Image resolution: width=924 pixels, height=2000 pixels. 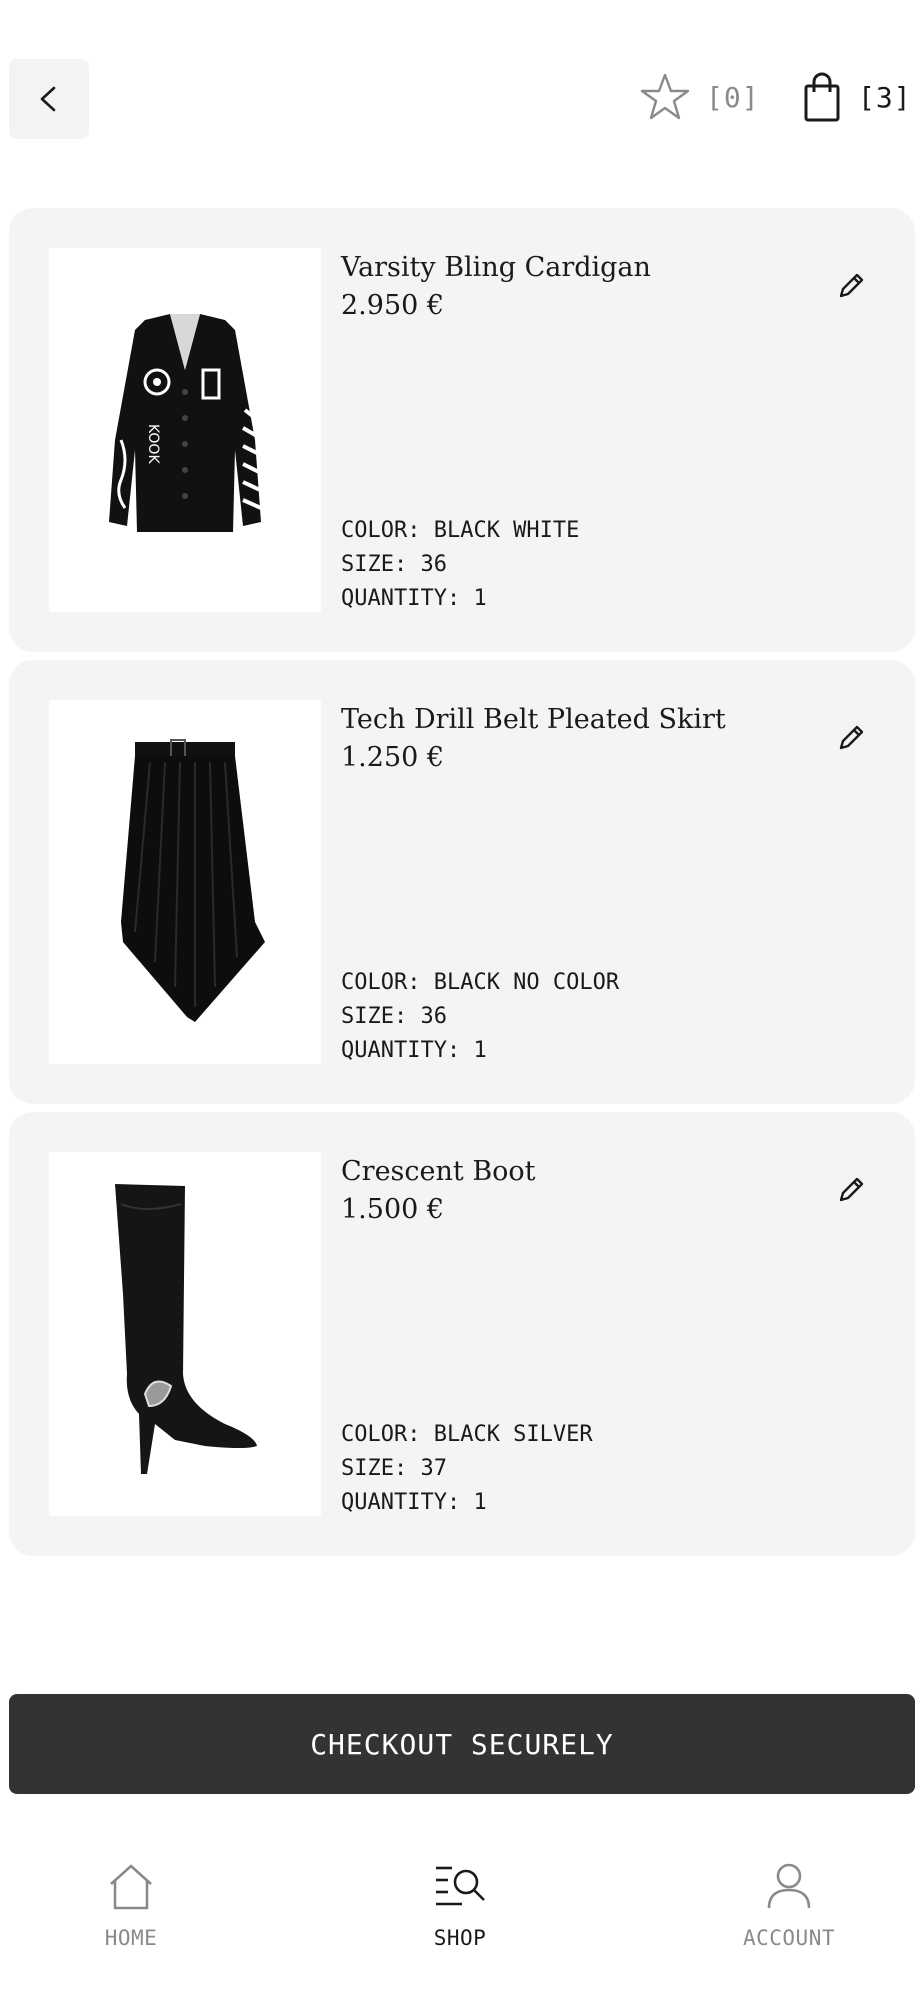 What do you see at coordinates (733, 97) in the screenshot?
I see `wishlist-count: [0]` at bounding box center [733, 97].